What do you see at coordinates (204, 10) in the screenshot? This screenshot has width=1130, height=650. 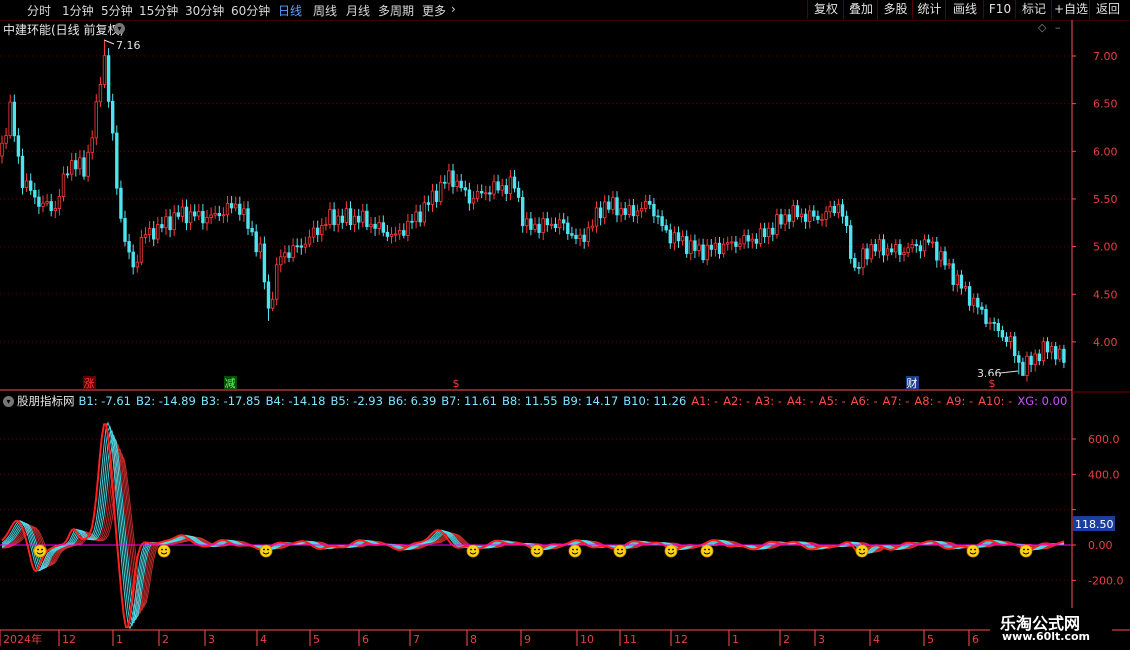 I see `period-tab-4: 30分钟` at bounding box center [204, 10].